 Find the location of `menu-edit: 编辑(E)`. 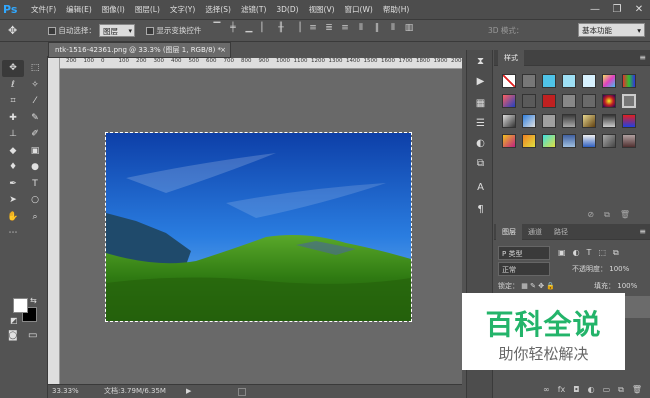

menu-edit: 编辑(E) is located at coordinates (79, 10).